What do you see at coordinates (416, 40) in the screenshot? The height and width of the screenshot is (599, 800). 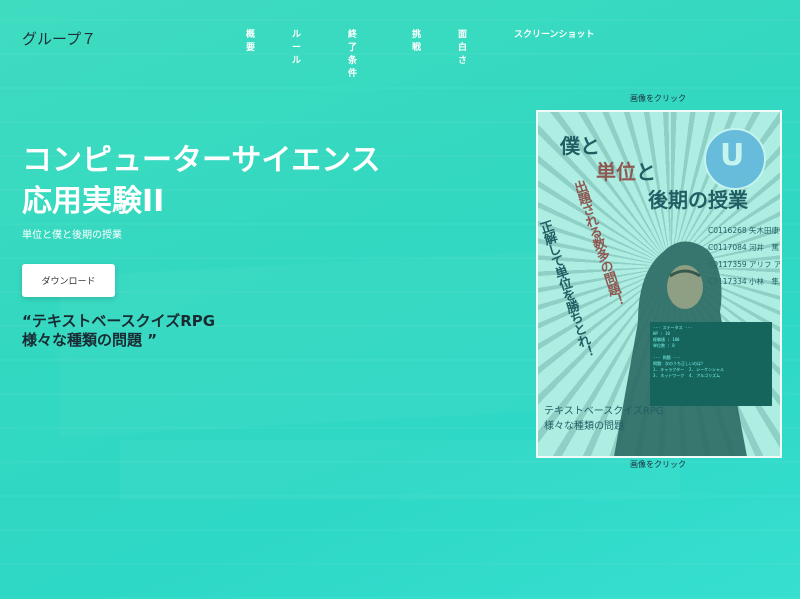 I see `nav-item-challenge: 挑戦` at bounding box center [416, 40].